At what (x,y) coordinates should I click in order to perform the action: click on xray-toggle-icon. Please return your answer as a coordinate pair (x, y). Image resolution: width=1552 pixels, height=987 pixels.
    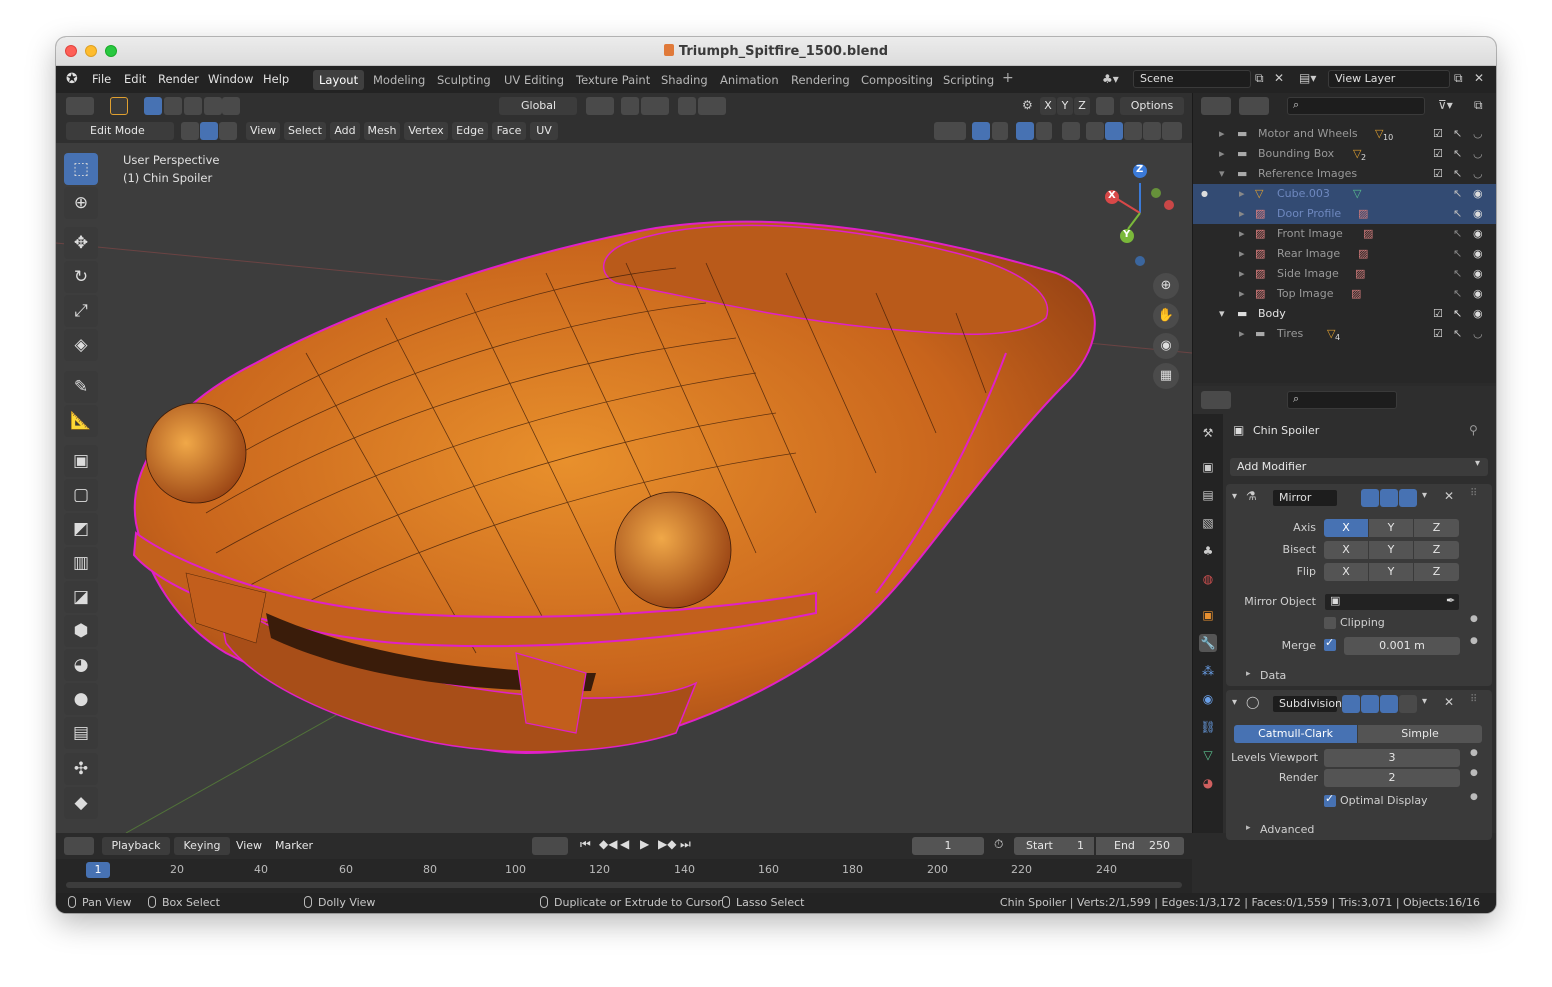
    Looking at the image, I should click on (1071, 131).